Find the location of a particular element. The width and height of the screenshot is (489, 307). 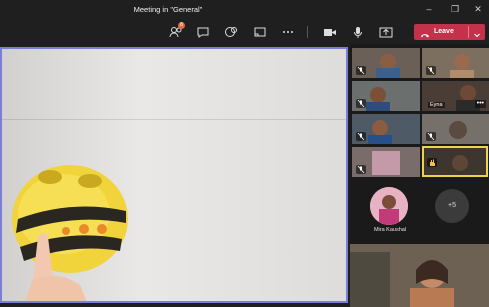

leave-label: Leave is located at coordinates (444, 31).